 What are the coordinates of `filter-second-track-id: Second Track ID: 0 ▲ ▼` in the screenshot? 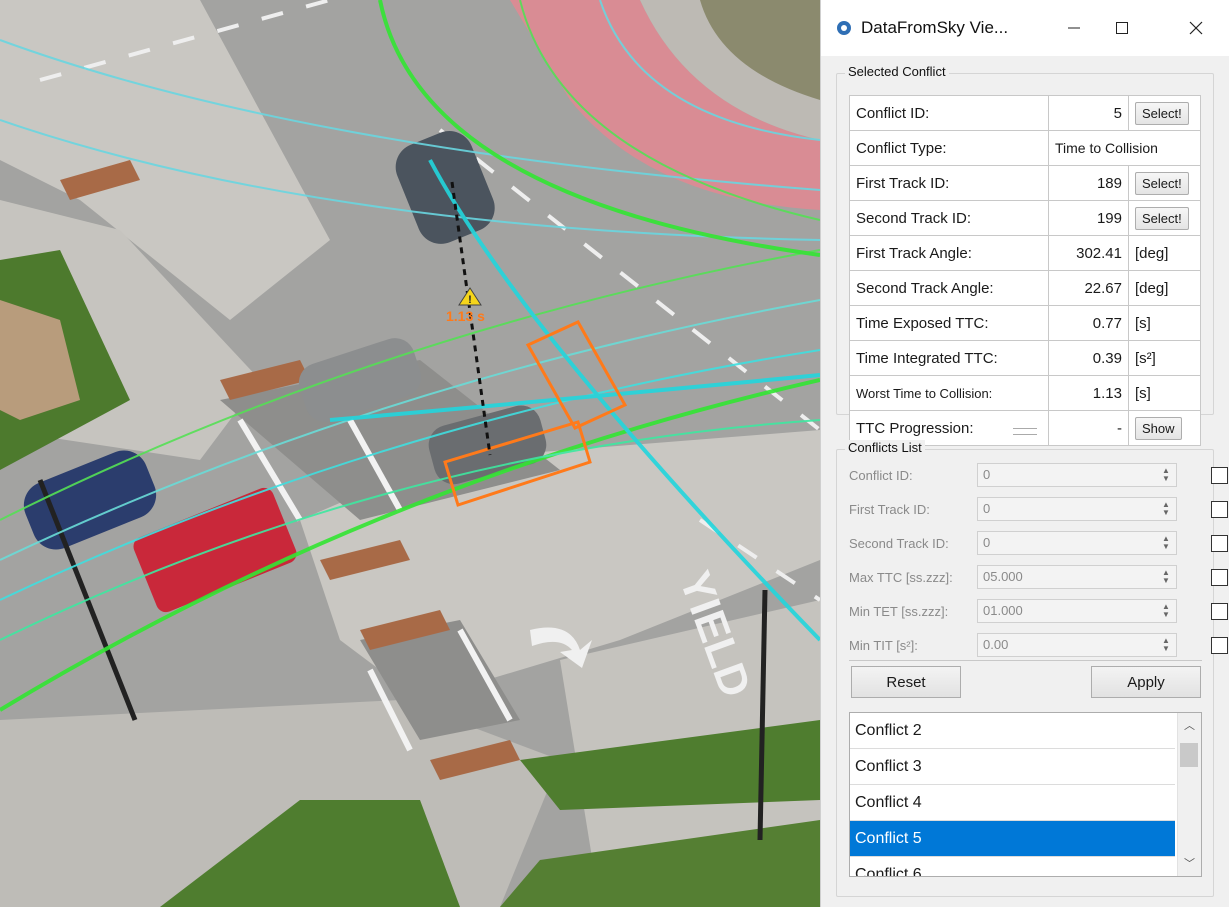 It's located at (1038, 543).